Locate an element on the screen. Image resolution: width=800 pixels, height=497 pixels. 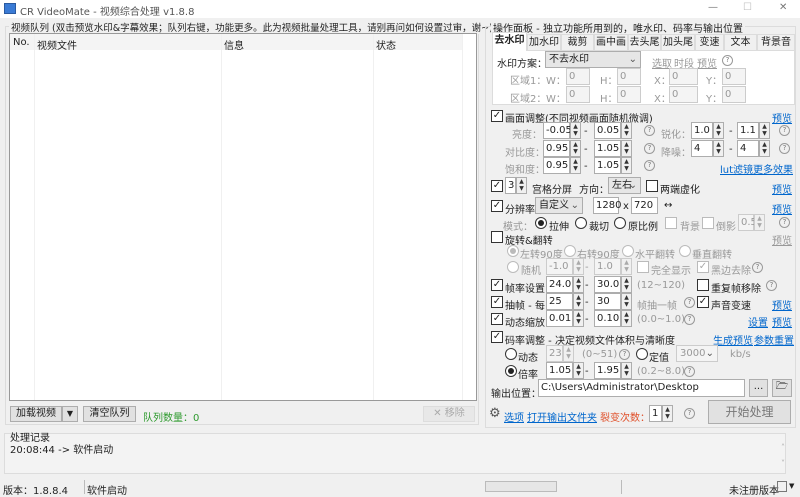
remove-button: ✕ 移除 is located at coordinates (449, 414).